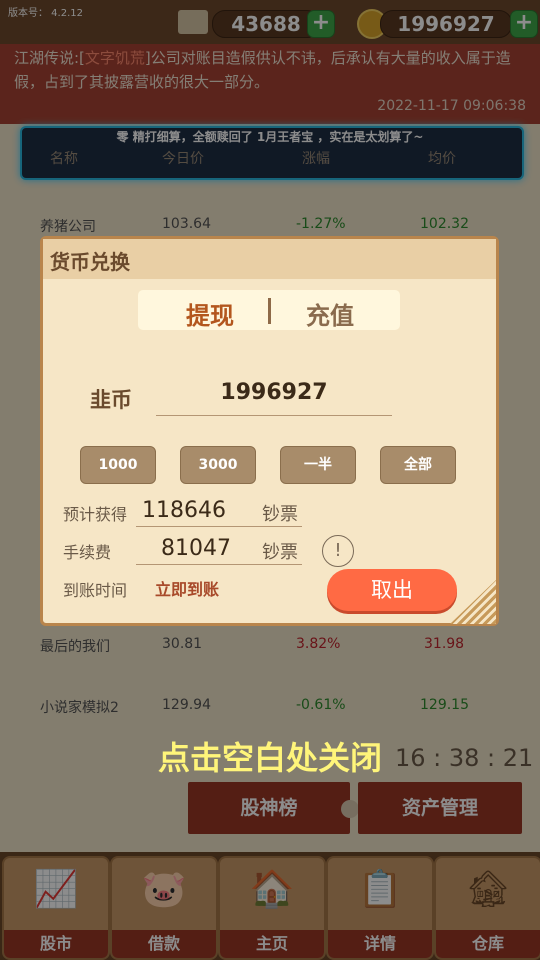  What do you see at coordinates (111, 400) in the screenshot?
I see `currency-label: 韭币` at bounding box center [111, 400].